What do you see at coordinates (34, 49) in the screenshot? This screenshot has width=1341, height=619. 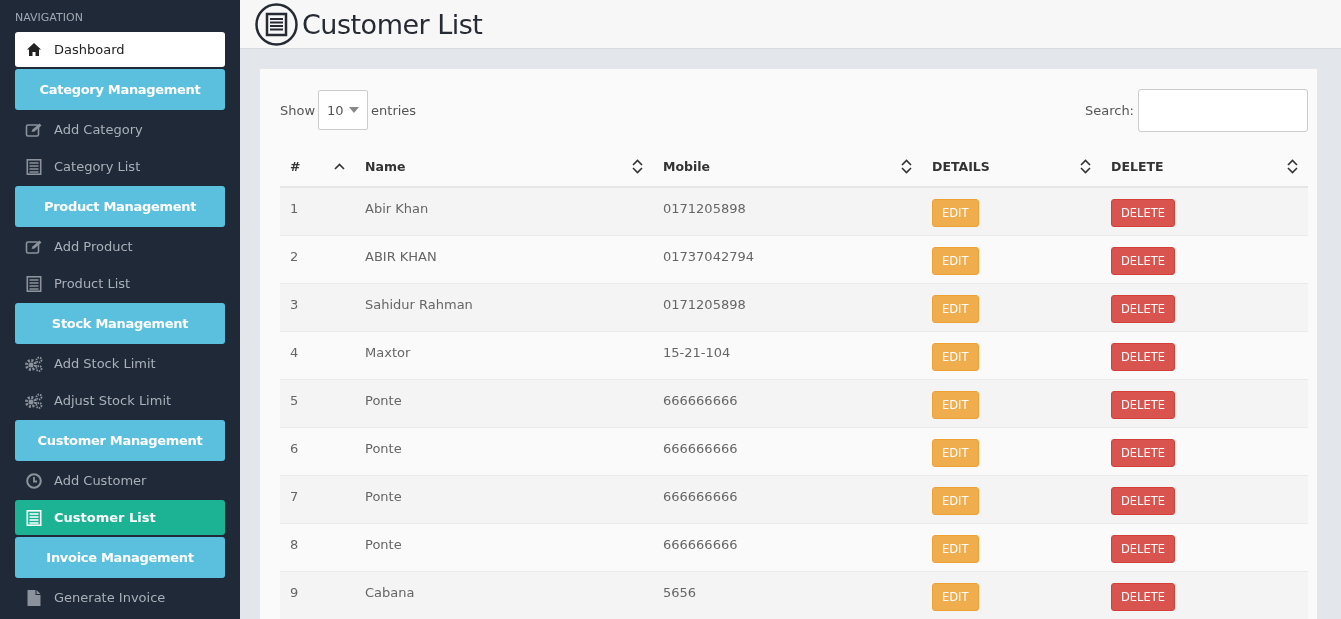 I see `home-icon` at bounding box center [34, 49].